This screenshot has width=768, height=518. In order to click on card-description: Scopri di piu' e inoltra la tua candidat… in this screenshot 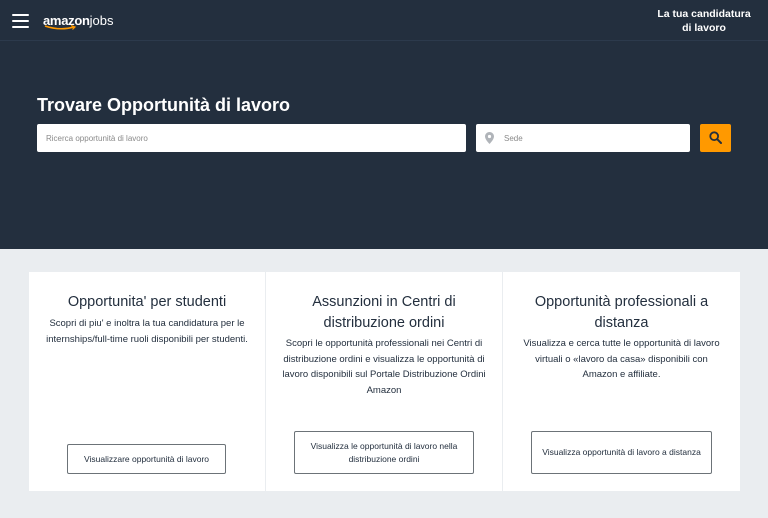, I will do `click(147, 331)`.